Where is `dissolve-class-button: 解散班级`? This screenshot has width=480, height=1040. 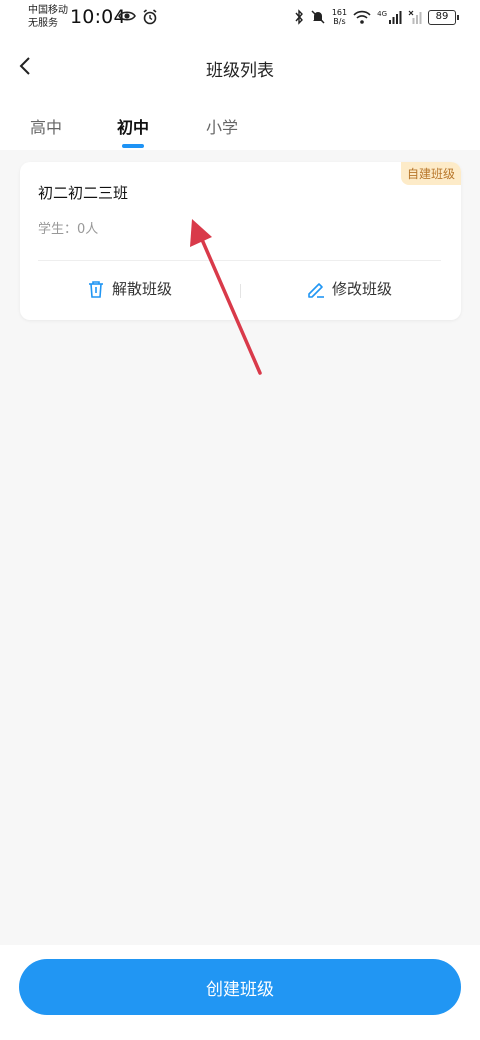
dissolve-class-button: 解散班级 is located at coordinates (129, 288).